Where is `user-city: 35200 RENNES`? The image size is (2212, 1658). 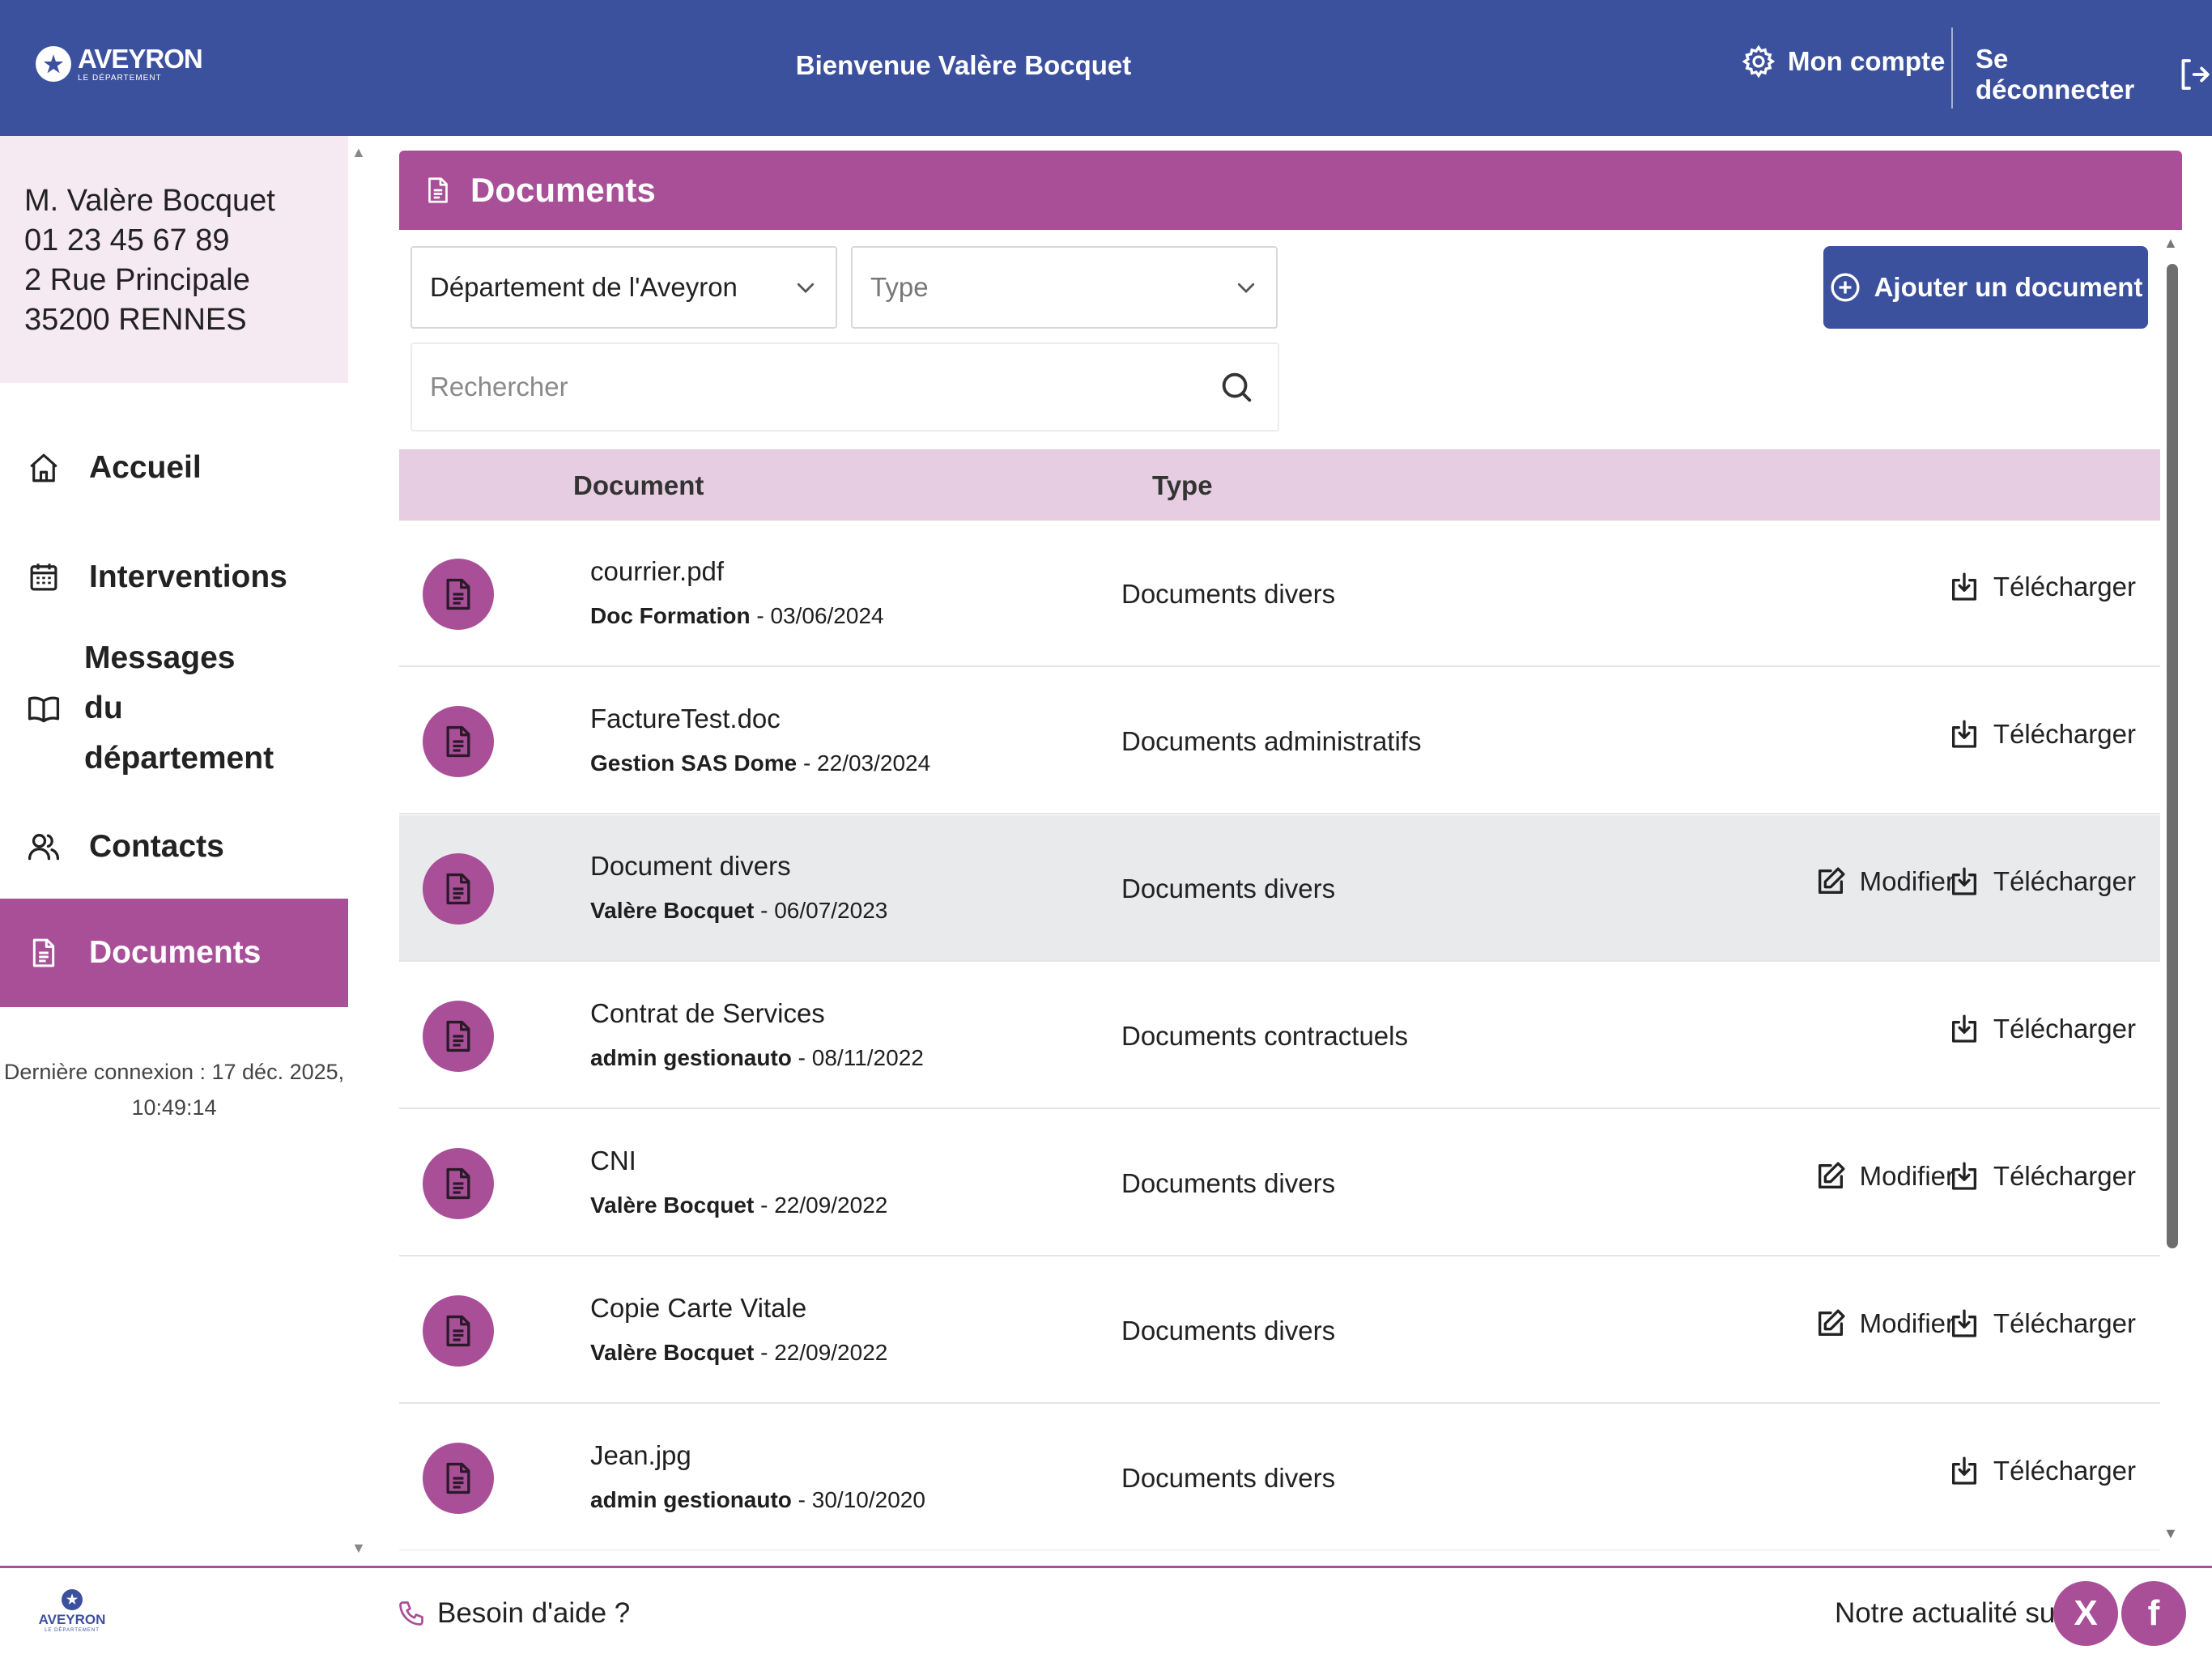
user-city: 35200 RENNES is located at coordinates (136, 320).